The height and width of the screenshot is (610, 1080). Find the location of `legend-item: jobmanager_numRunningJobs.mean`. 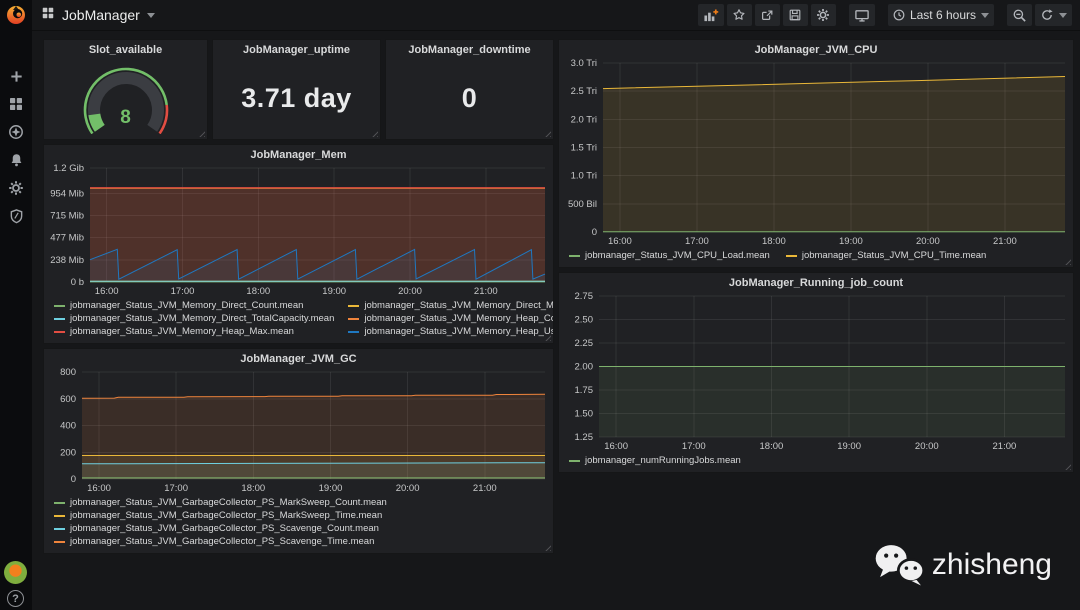

legend-item: jobmanager_numRunningJobs.mean is located at coordinates (655, 460).